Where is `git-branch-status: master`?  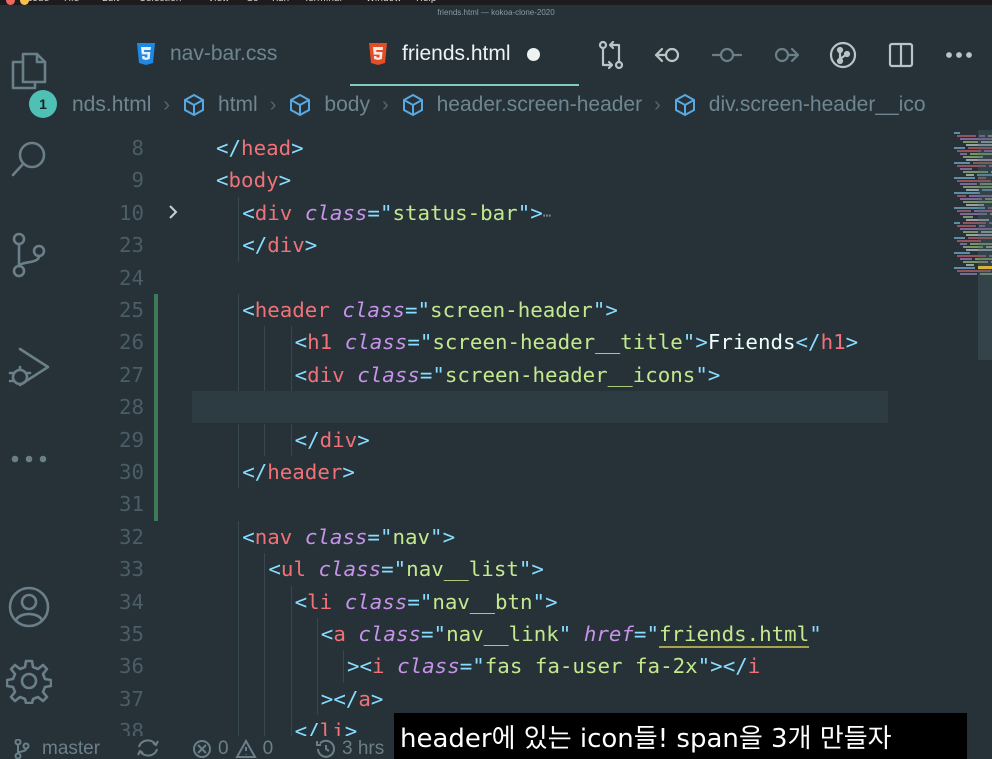 git-branch-status: master is located at coordinates (57, 748).